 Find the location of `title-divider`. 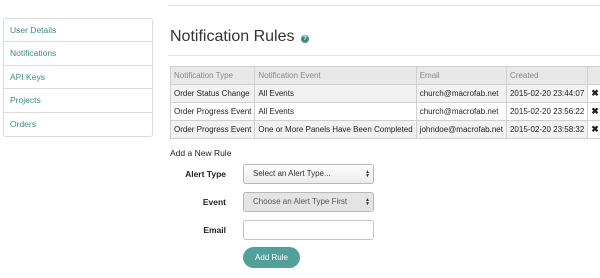

title-divider is located at coordinates (384, 55).